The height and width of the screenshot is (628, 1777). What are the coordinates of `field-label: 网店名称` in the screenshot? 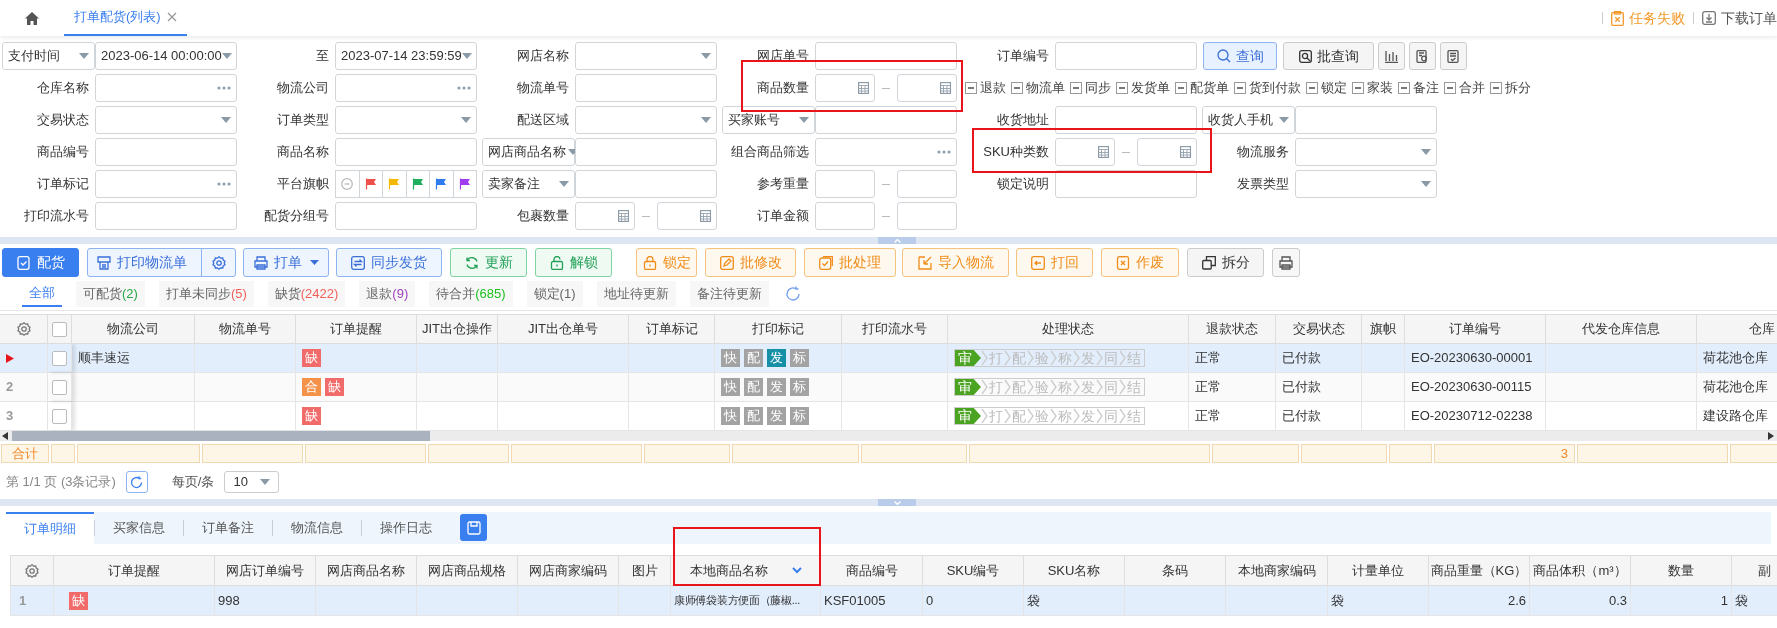 It's located at (543, 56).